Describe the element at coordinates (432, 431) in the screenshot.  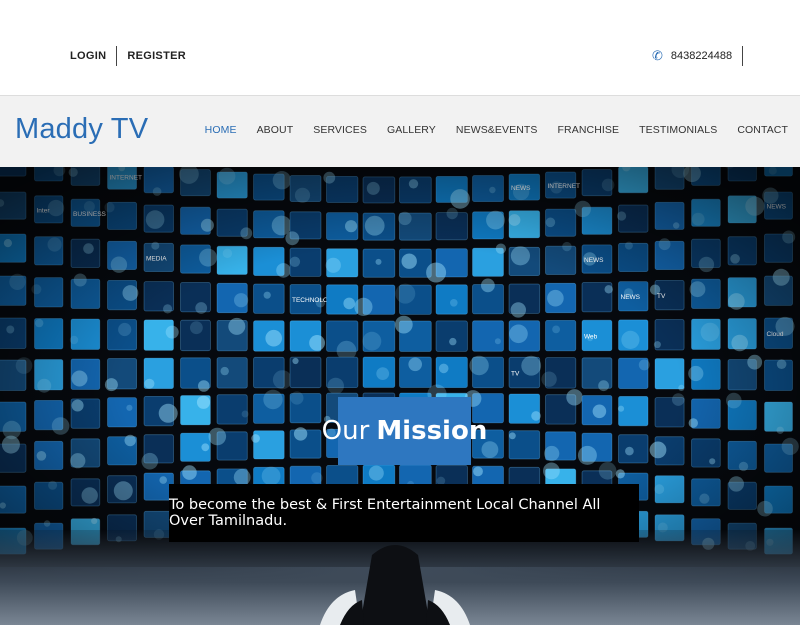
I see `mission-heading-mission: Mission` at that location.